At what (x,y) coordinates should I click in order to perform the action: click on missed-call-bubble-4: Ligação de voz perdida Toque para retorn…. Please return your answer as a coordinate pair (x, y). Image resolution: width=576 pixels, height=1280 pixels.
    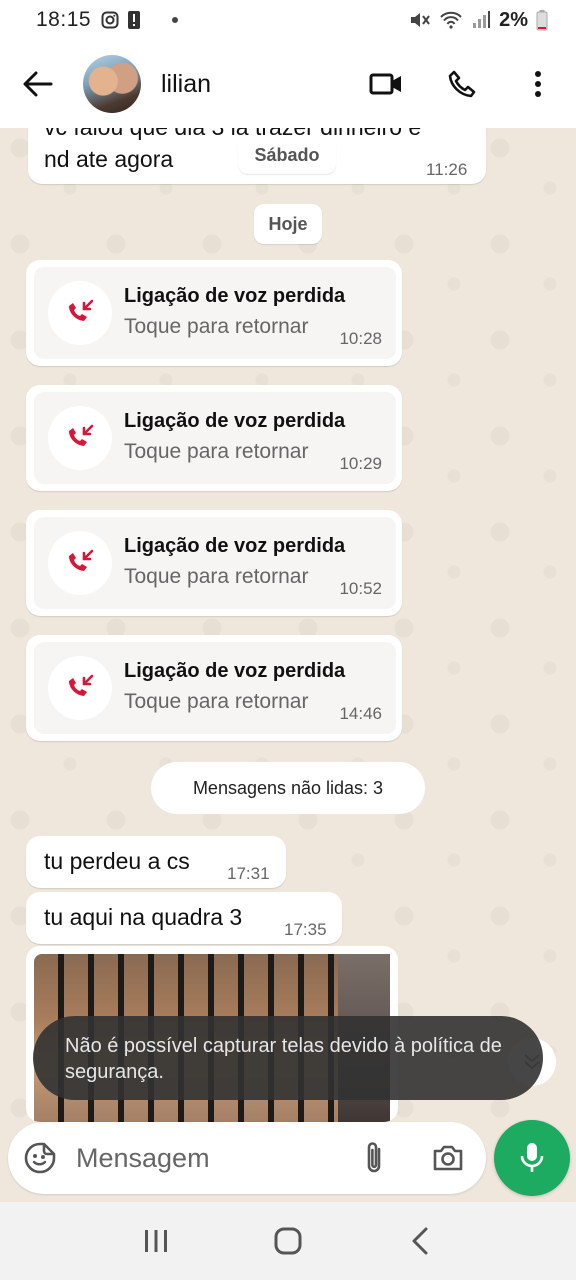
    Looking at the image, I should click on (214, 688).